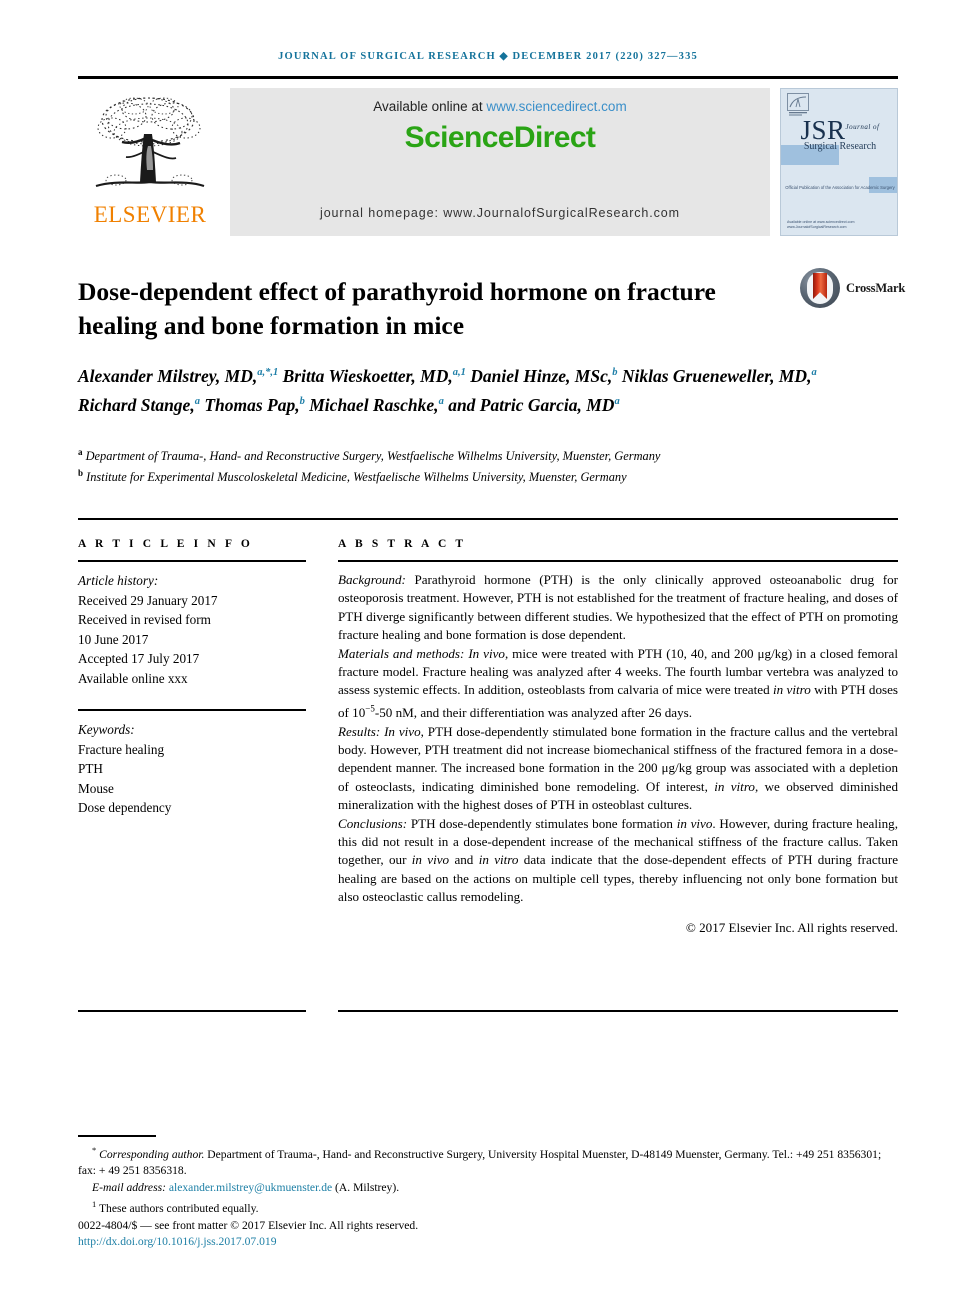 This screenshot has height=1305, width=975. I want to click on cover-acronym-superscript: Journal of, so click(862, 127).